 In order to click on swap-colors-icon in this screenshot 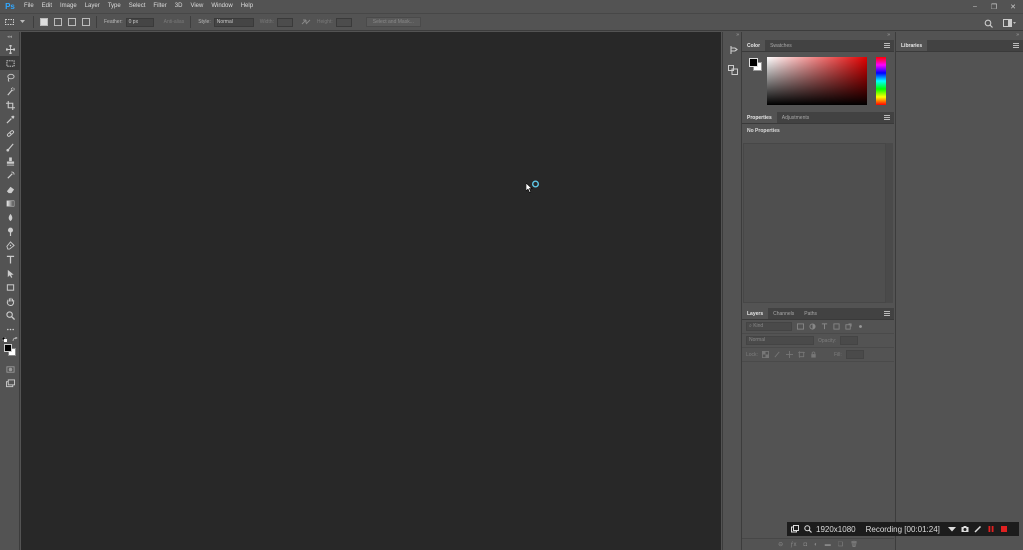, I will do `click(15, 339)`.